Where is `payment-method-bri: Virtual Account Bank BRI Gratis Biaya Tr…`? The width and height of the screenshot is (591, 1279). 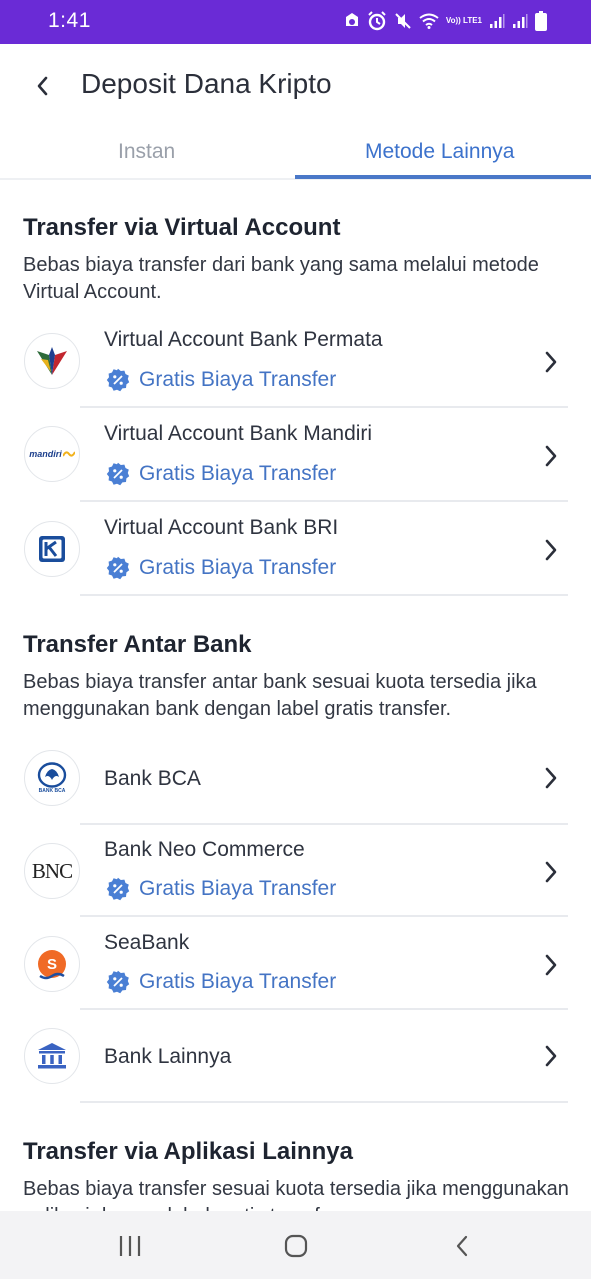
payment-method-bri: Virtual Account Bank BRI Gratis Biaya Tr… is located at coordinates (295, 549).